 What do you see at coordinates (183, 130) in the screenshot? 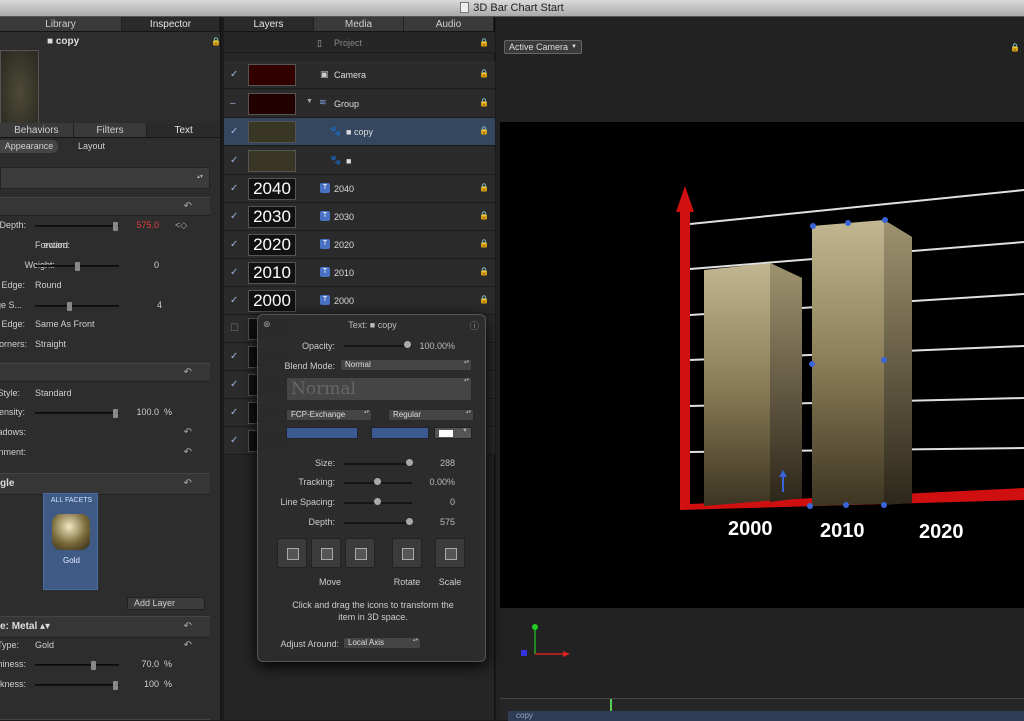
I see `tab-text: Text` at bounding box center [183, 130].